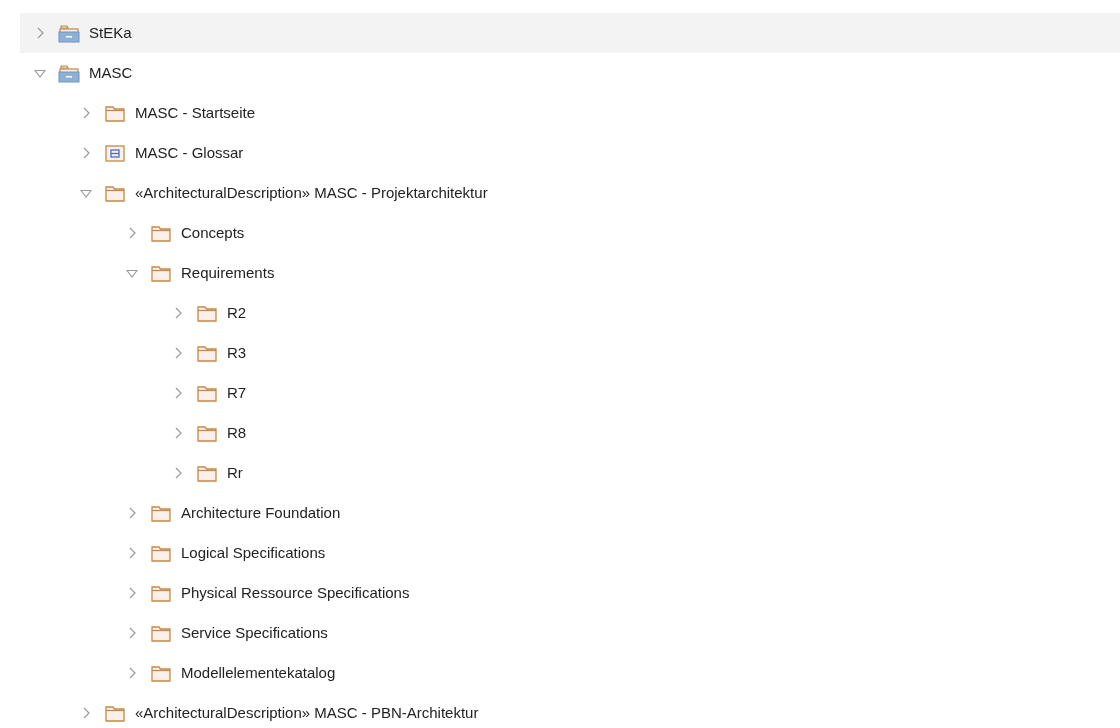 The image size is (1120, 728). I want to click on tree-label: Rr, so click(235, 472).